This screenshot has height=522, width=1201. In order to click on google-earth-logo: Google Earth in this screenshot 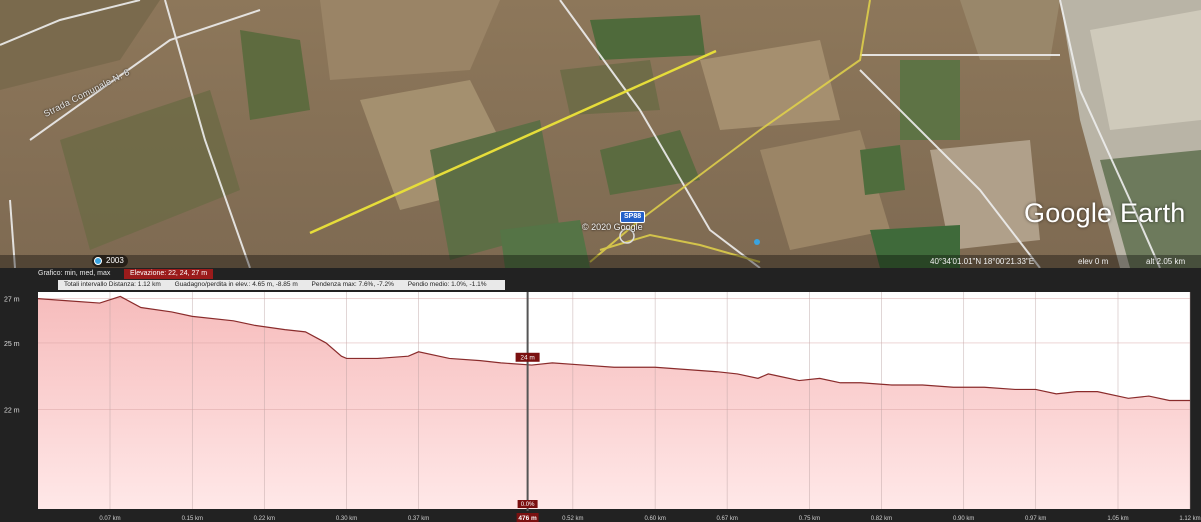, I will do `click(1105, 213)`.